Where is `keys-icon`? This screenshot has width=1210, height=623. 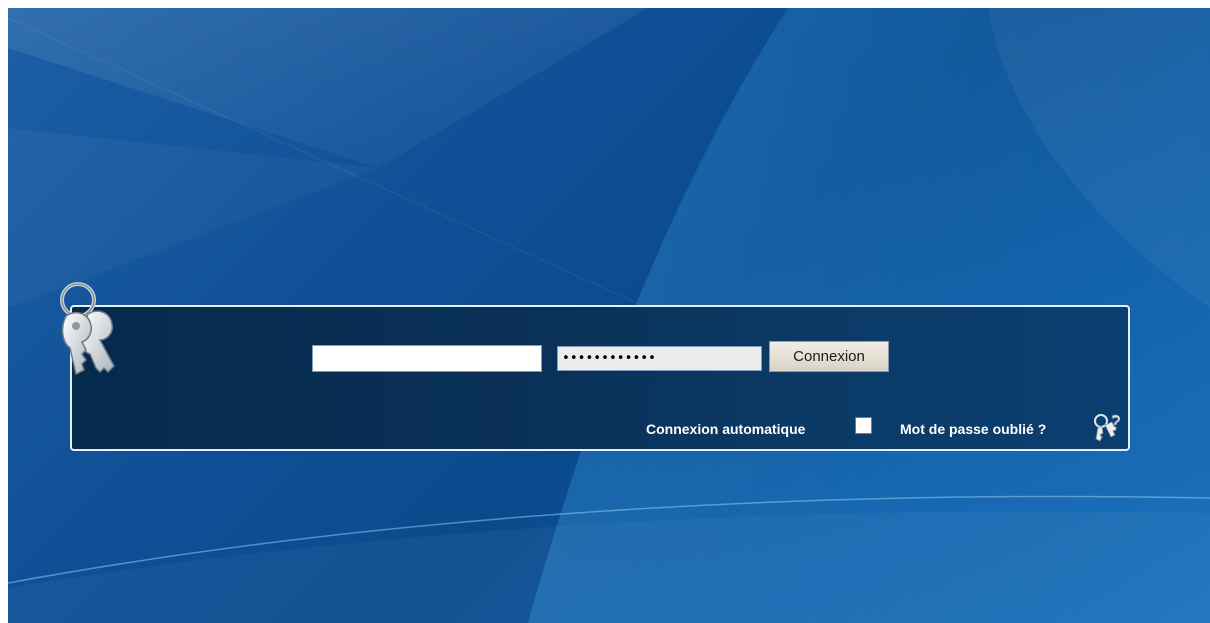
keys-icon is located at coordinates (87, 329).